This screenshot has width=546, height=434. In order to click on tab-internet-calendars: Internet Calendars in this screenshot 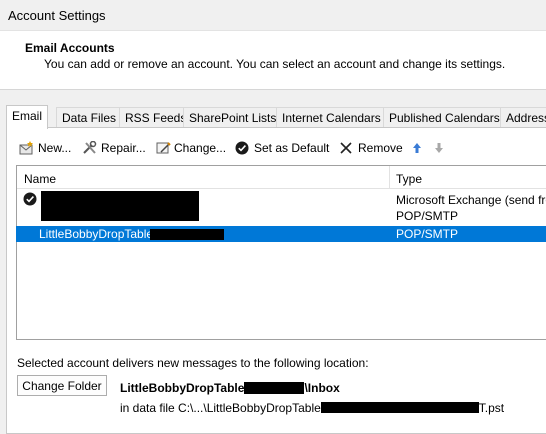, I will do `click(331, 117)`.